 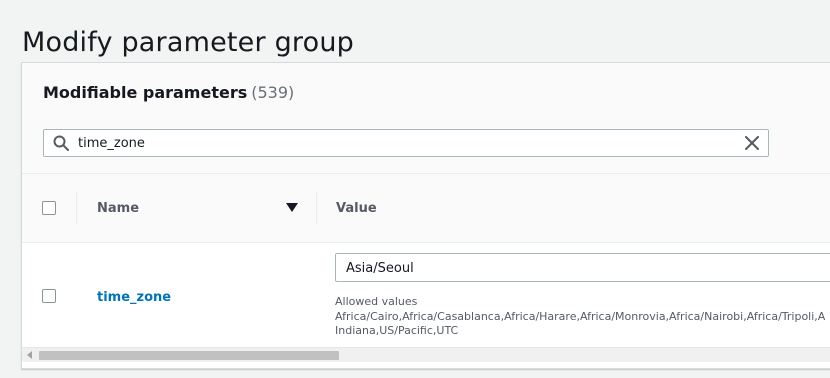 What do you see at coordinates (397, 330) in the screenshot?
I see `allowed-values-list-continued: Indiana,US/Pacific,UTC` at bounding box center [397, 330].